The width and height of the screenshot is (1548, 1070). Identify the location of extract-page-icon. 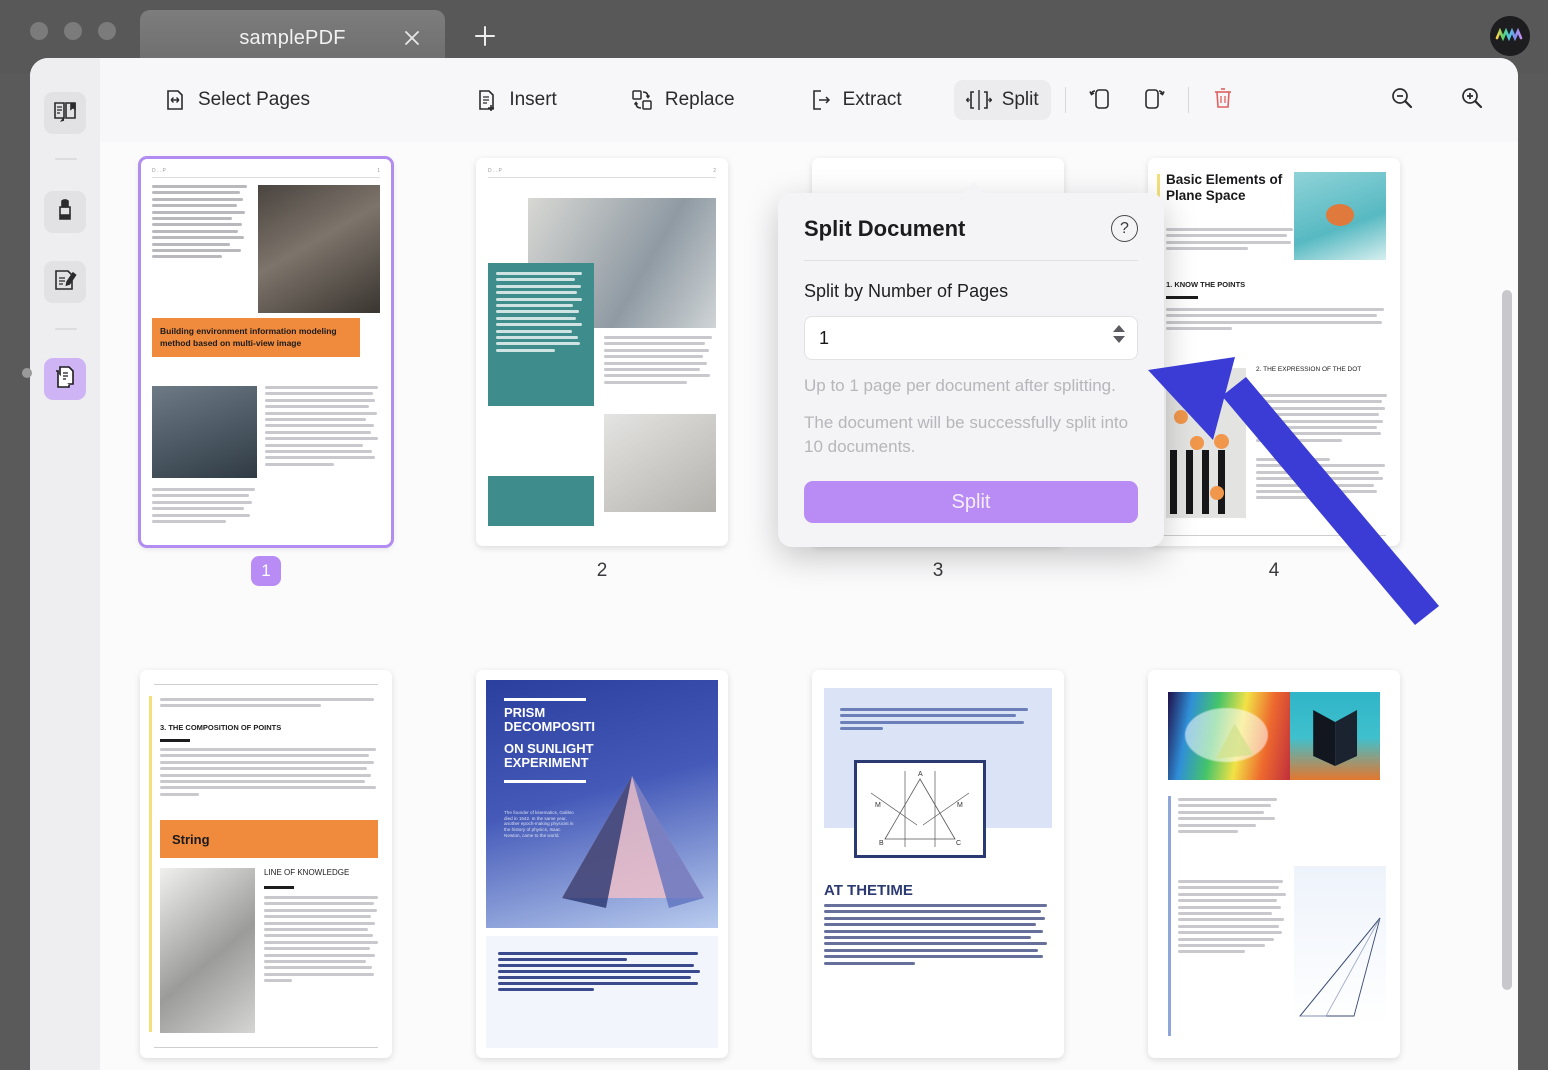
(820, 100).